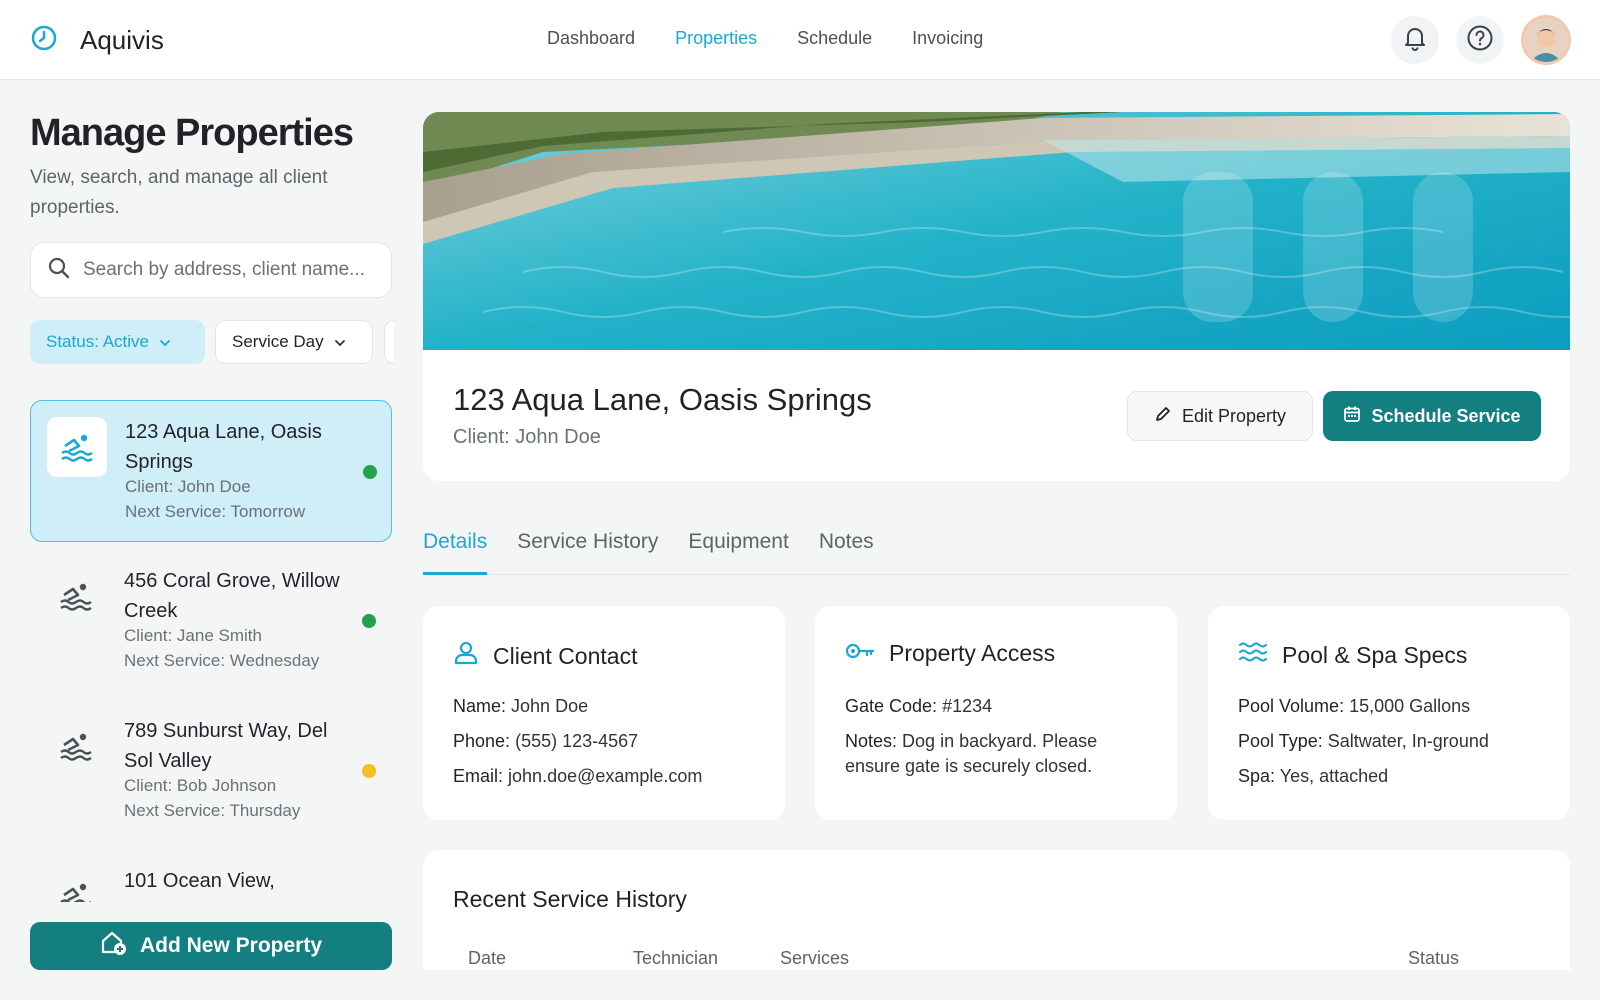 The height and width of the screenshot is (1000, 1600). What do you see at coordinates (527, 437) in the screenshot?
I see `property-client-name: Client: John Doe` at bounding box center [527, 437].